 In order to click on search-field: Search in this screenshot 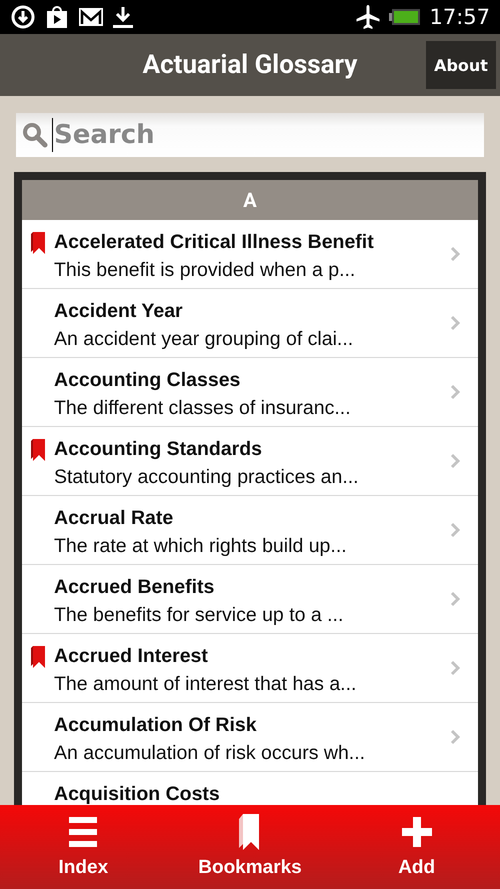, I will do `click(250, 135)`.